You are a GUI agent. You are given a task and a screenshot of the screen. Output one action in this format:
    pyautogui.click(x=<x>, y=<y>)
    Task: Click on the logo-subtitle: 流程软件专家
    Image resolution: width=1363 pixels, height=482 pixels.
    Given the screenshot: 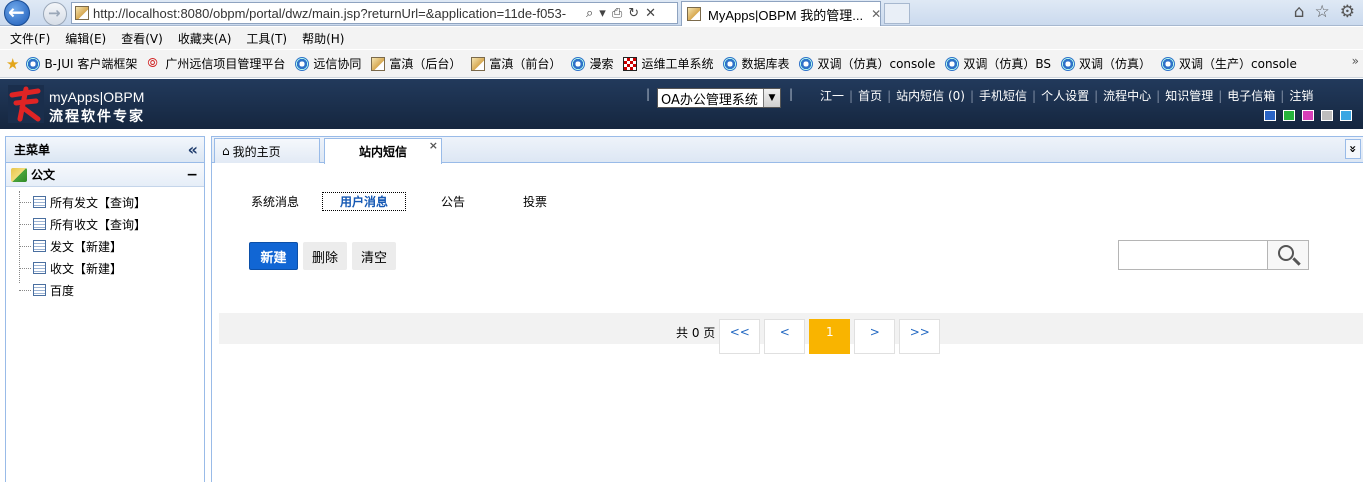 What is the action you would take?
    pyautogui.click(x=97, y=117)
    